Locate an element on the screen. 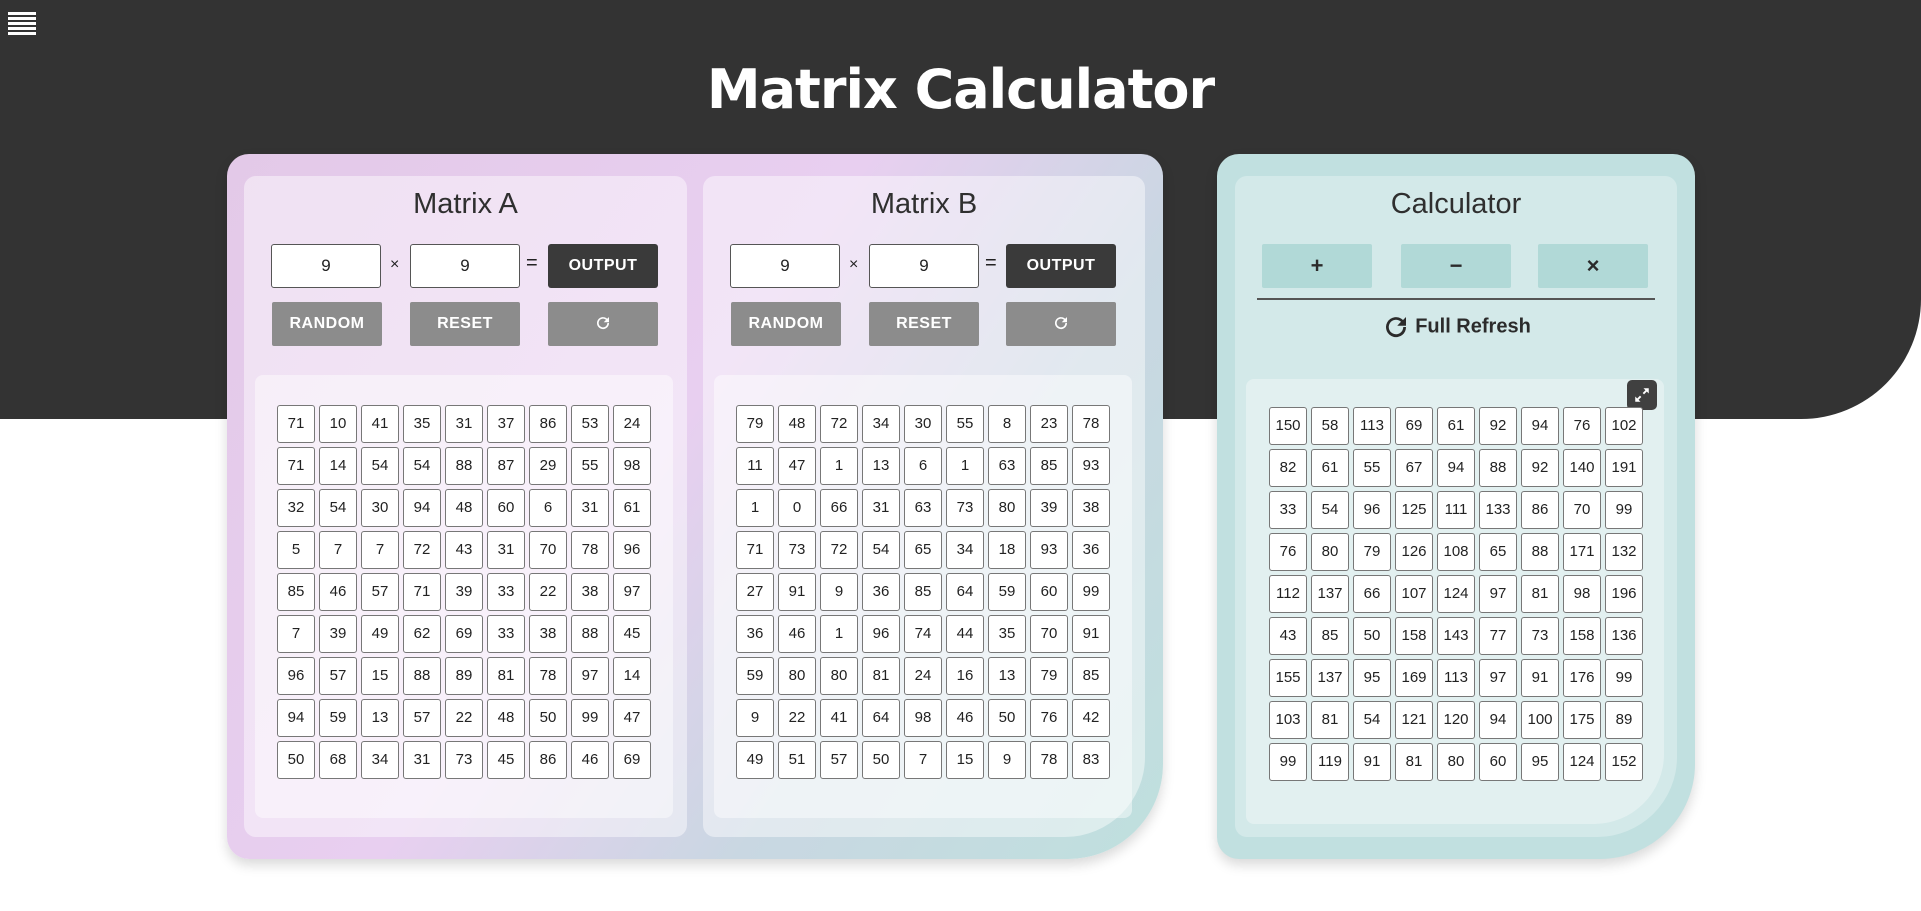 The width and height of the screenshot is (1921, 911). matrix-b-cell: 31 is located at coordinates (881, 508).